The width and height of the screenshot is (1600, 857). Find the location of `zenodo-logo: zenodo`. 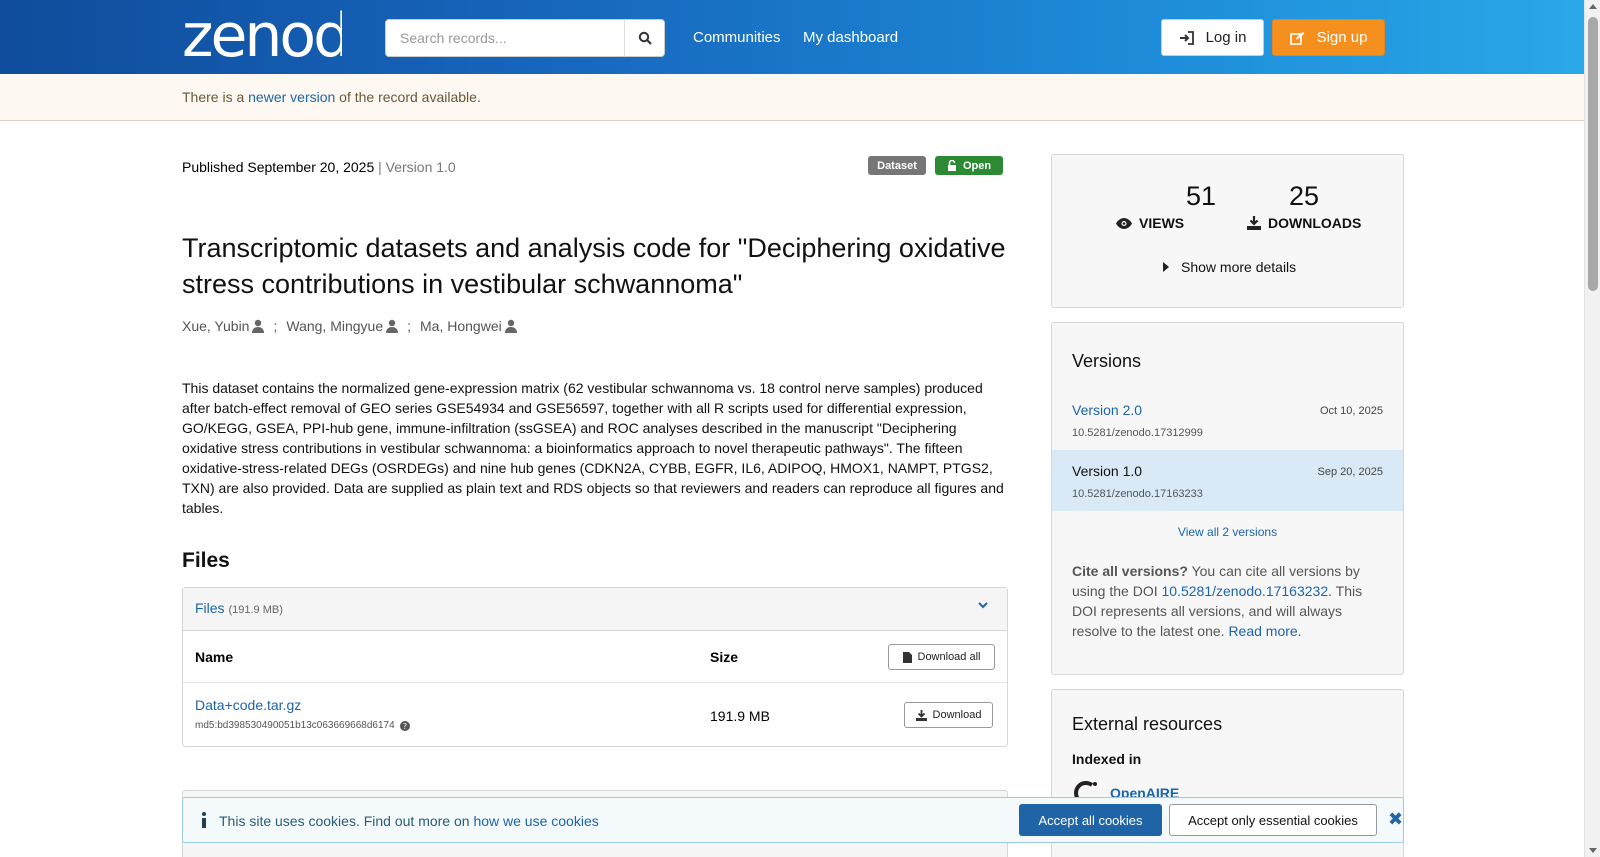

zenodo-logo: zenodo is located at coordinates (262, 34).